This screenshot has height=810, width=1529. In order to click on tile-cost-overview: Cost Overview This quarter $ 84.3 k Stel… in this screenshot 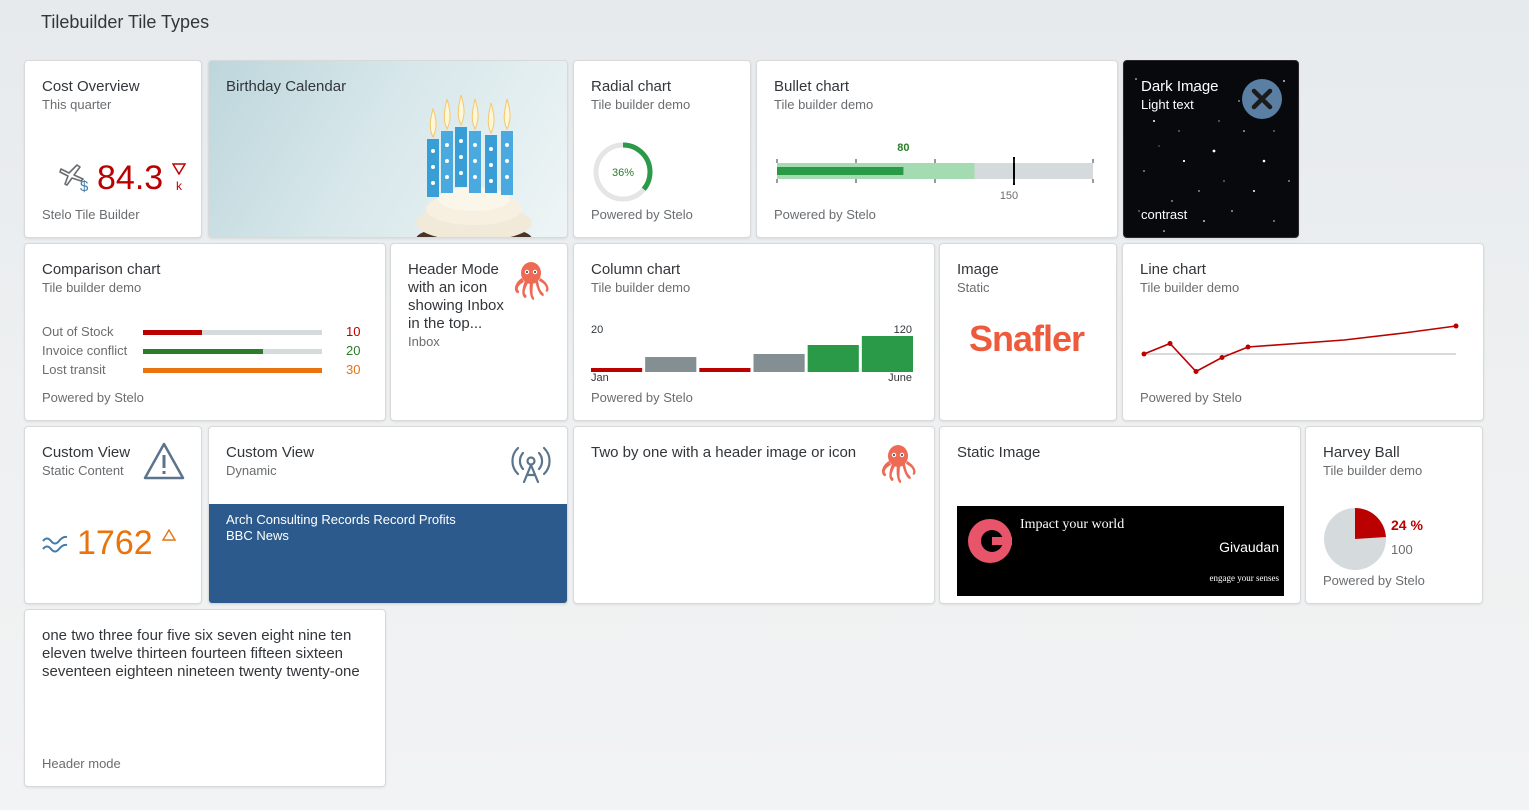, I will do `click(113, 149)`.